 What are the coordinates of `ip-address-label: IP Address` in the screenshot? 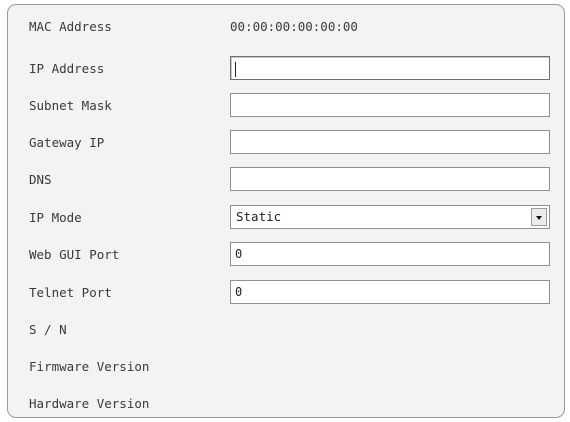 It's located at (67, 68).